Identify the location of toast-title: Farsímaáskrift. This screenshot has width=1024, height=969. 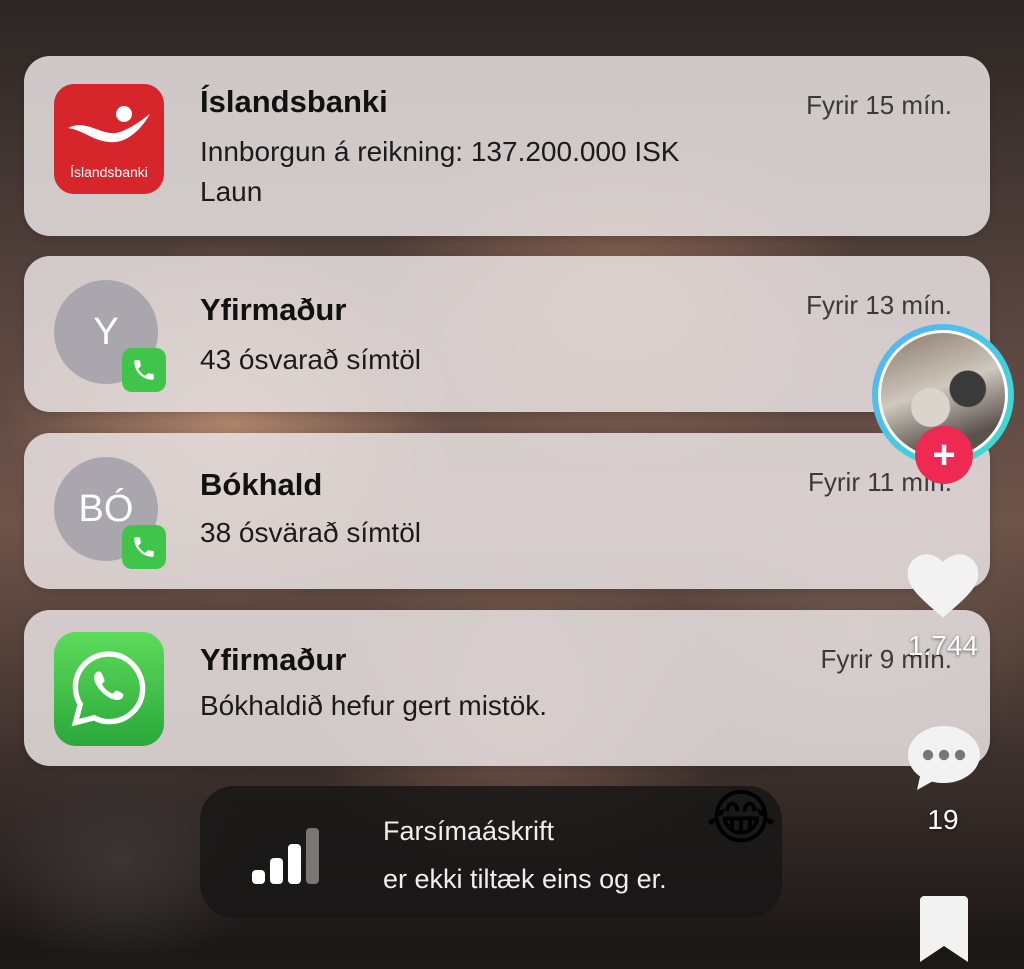
(469, 831).